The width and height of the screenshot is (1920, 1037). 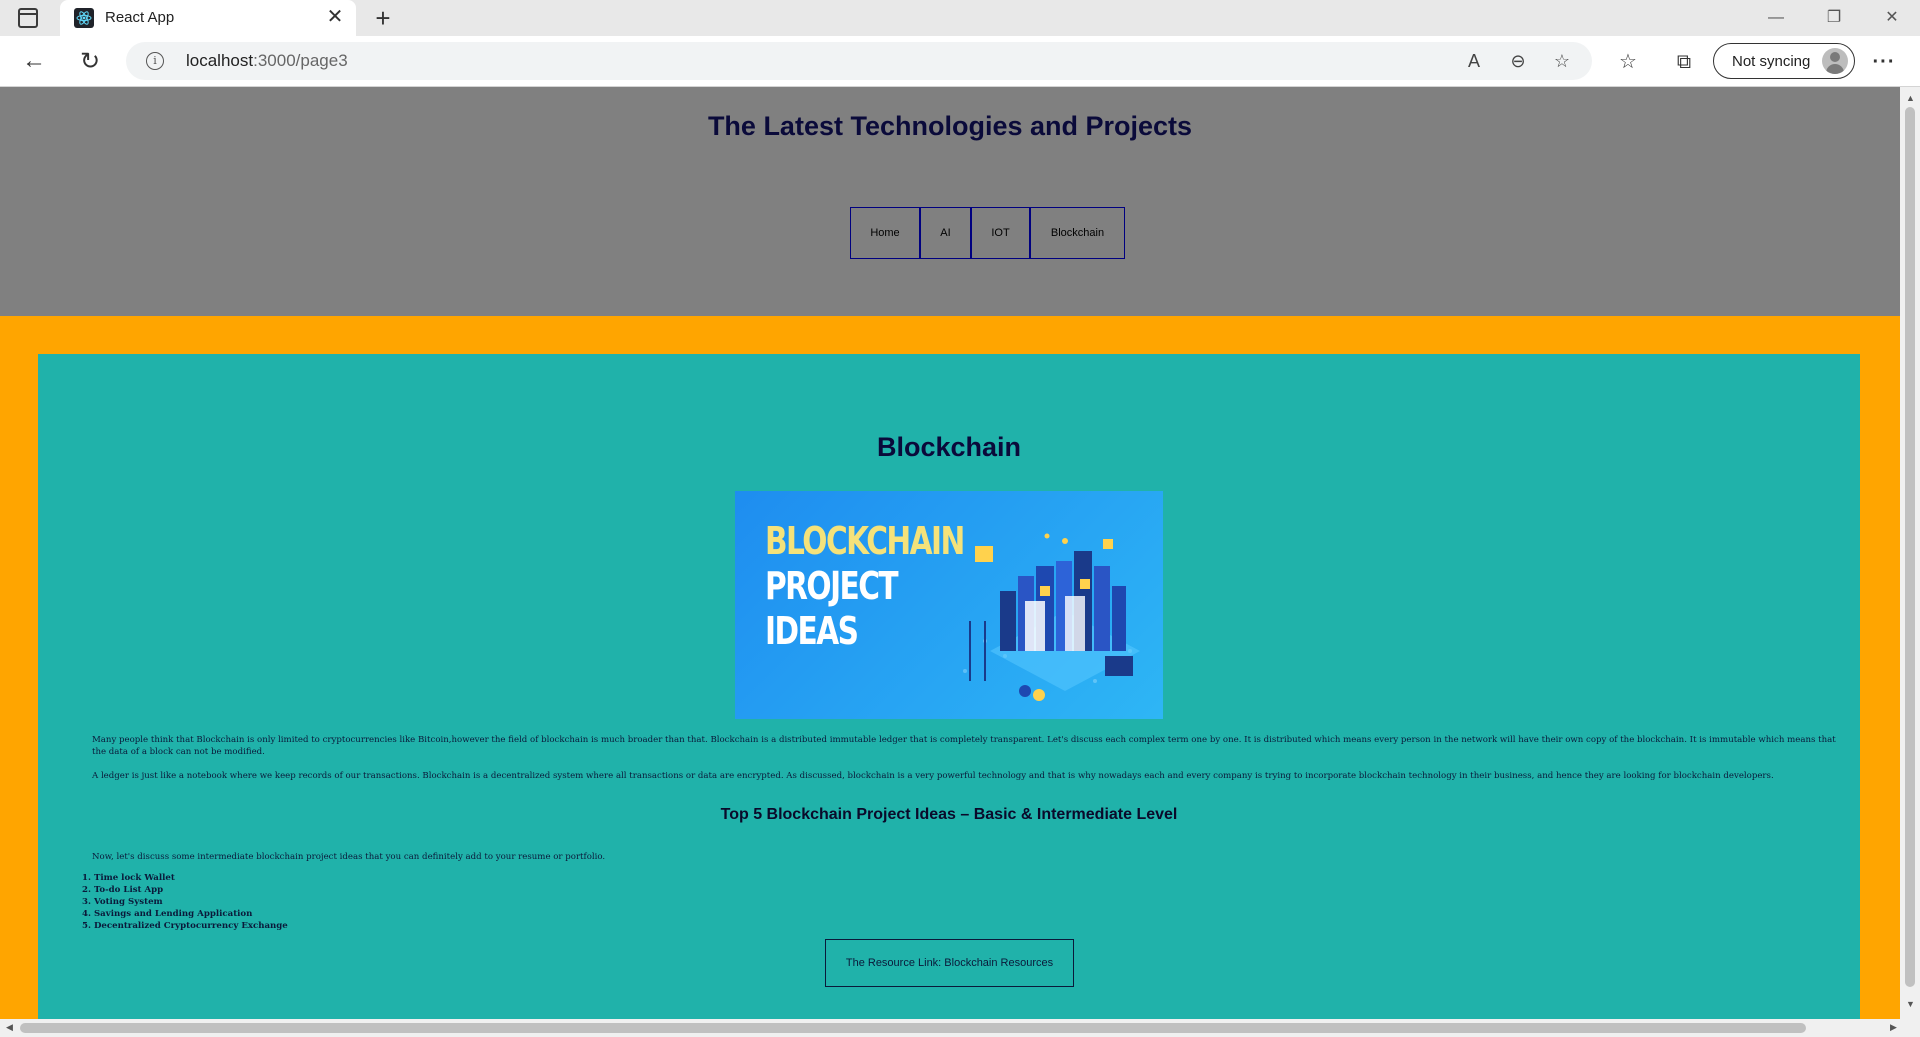 What do you see at coordinates (1910, 547) in the screenshot?
I see `vertical-scroll-thumb` at bounding box center [1910, 547].